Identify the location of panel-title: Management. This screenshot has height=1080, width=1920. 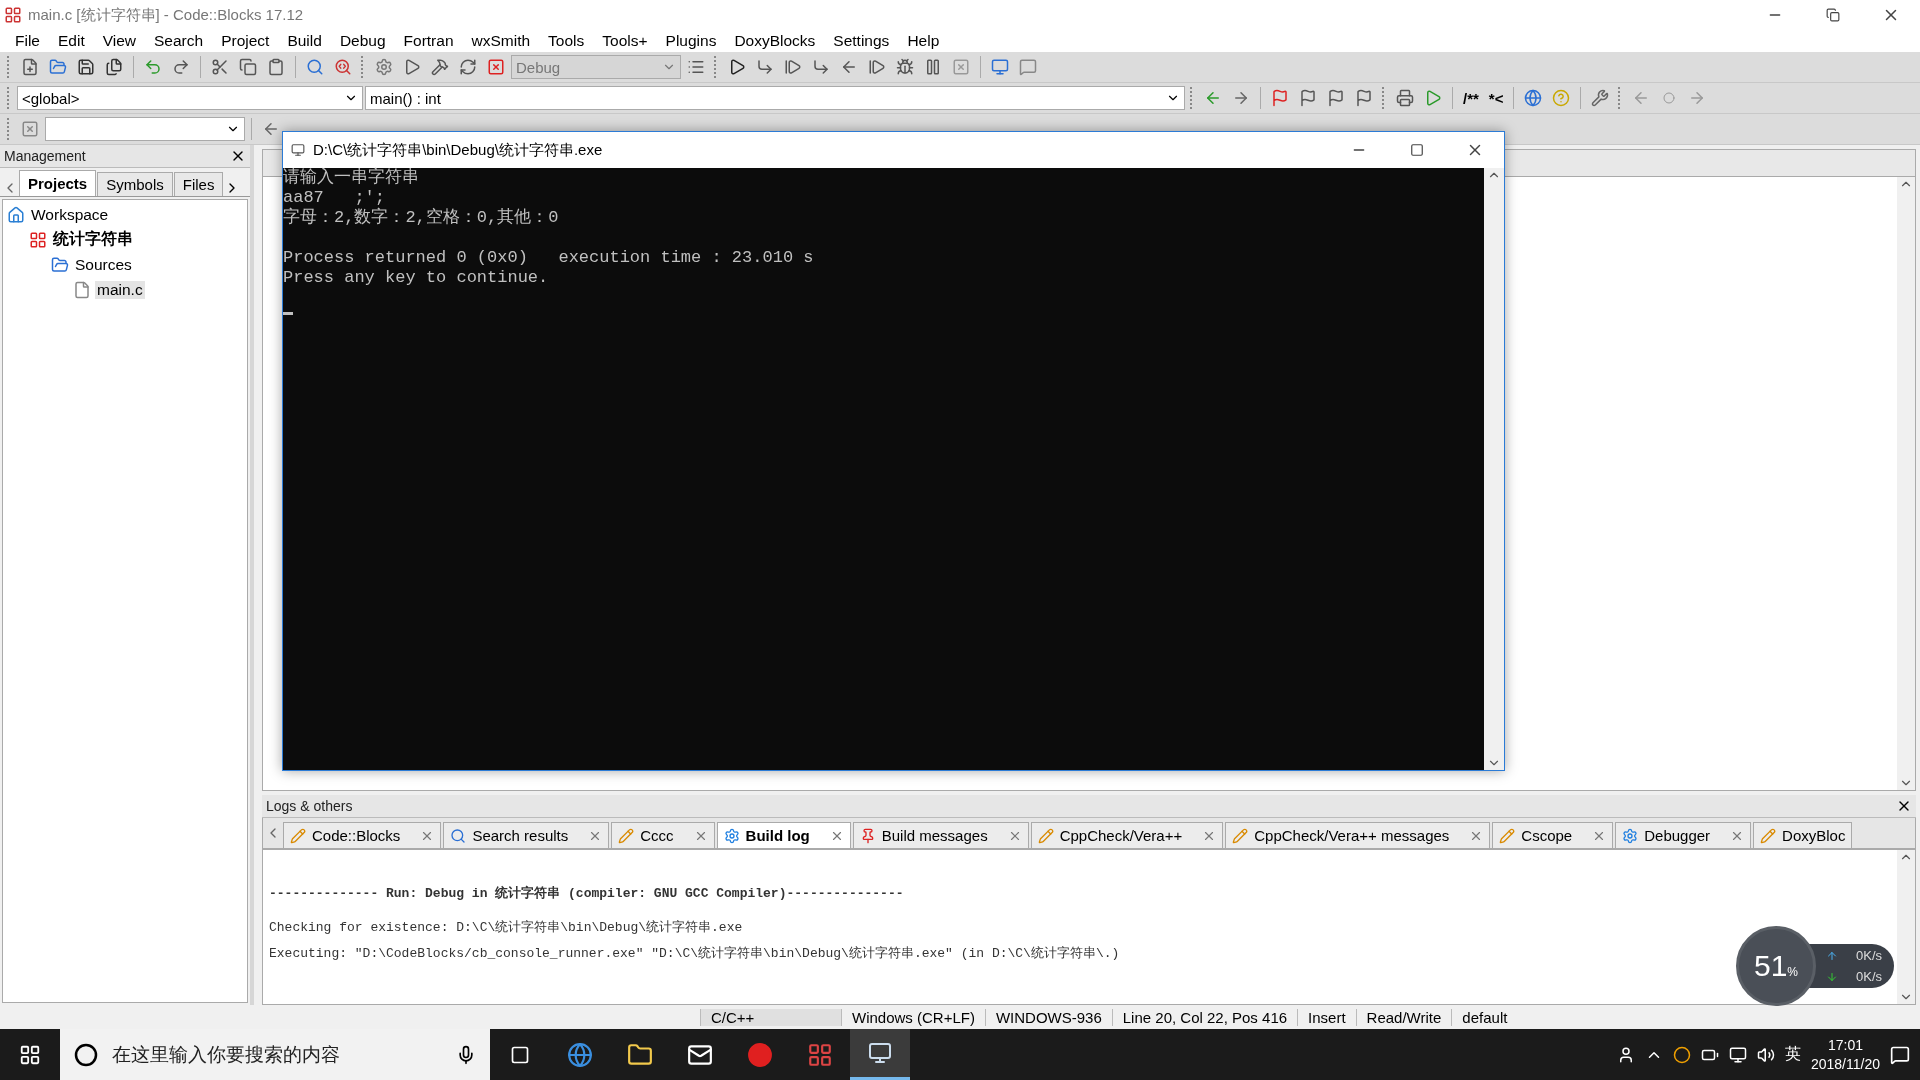
(45, 156).